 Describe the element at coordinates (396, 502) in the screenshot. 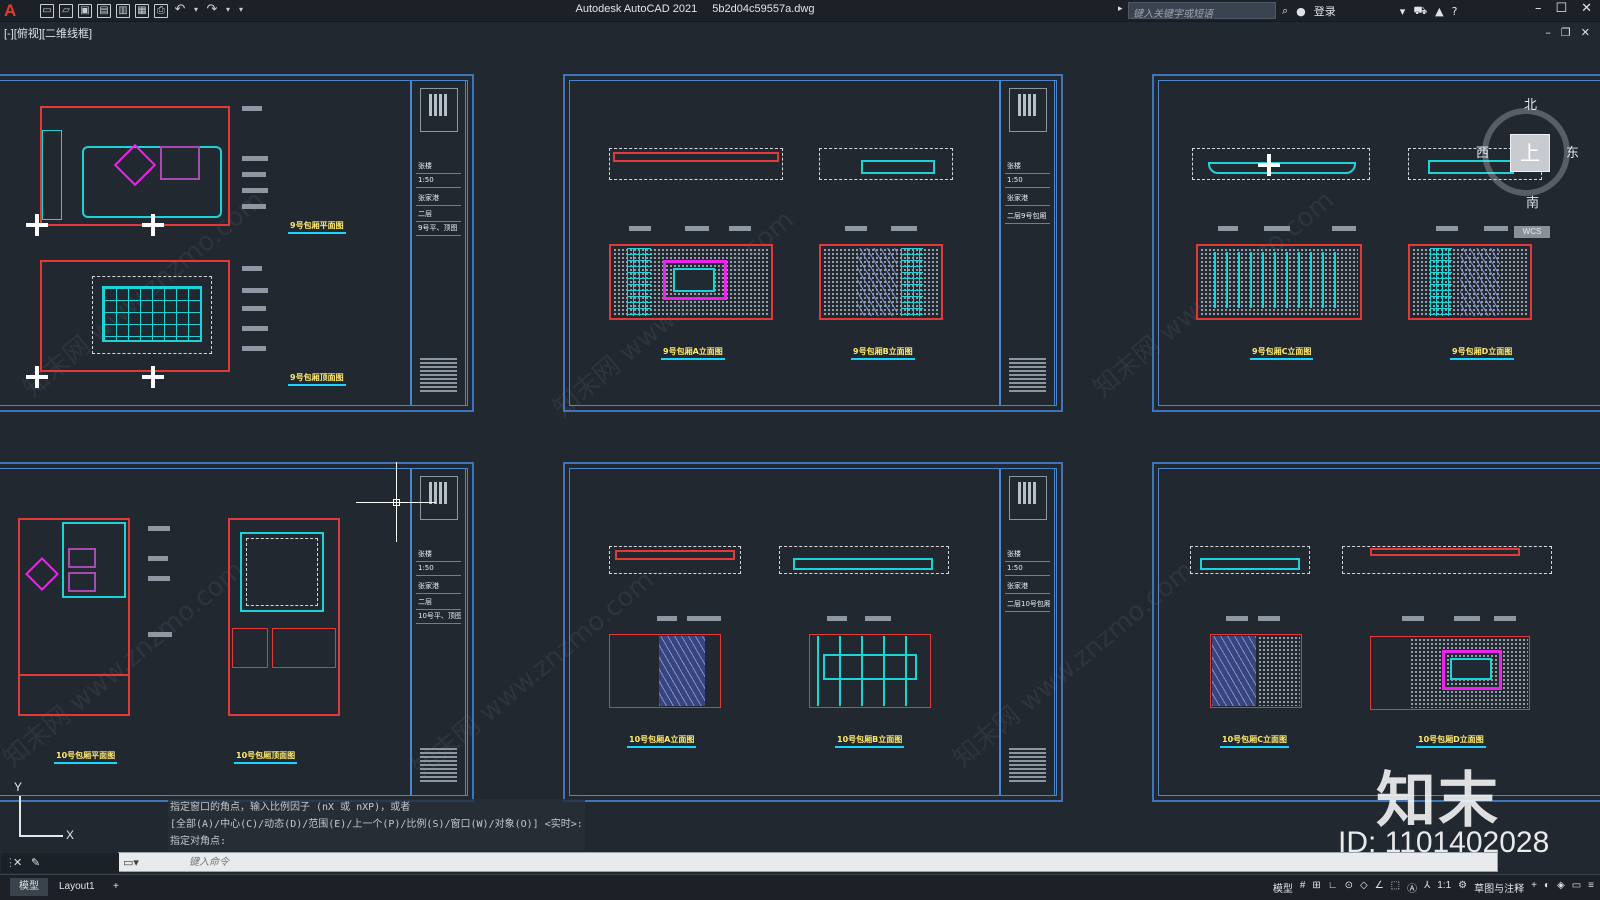

I see `cursor-pickbox` at that location.